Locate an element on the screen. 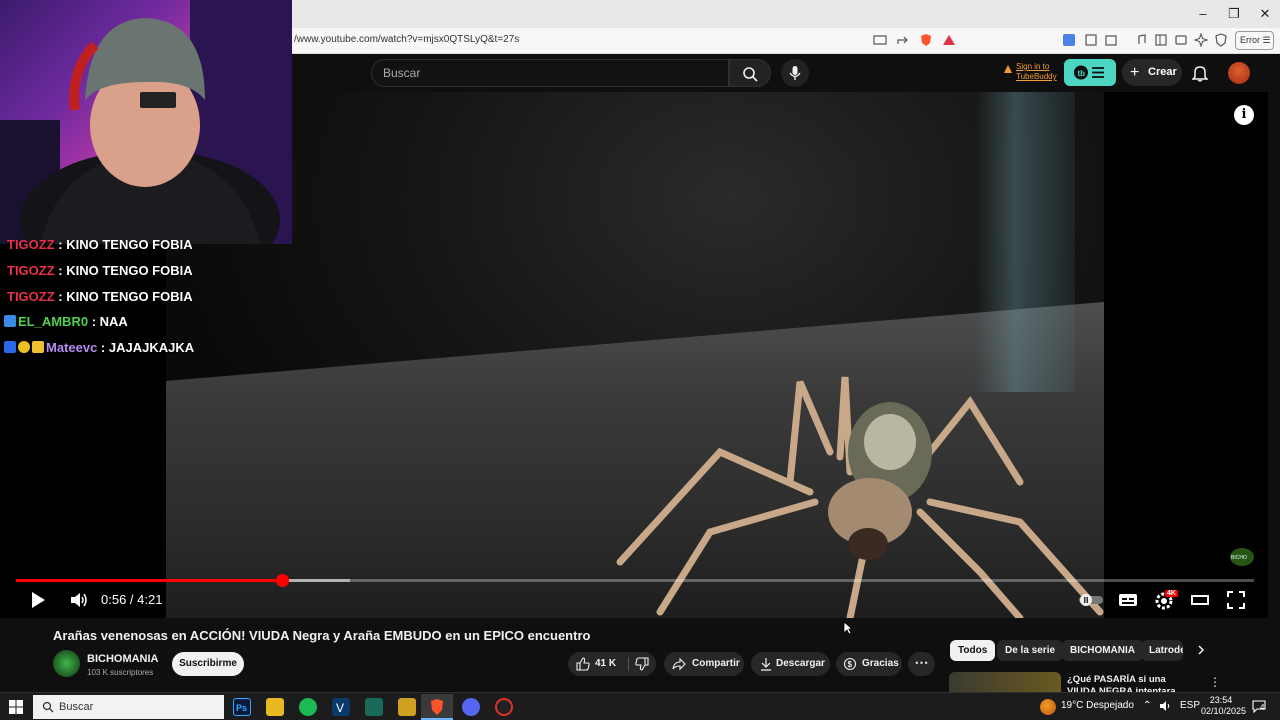 Image resolution: width=1280 pixels, height=720 pixels. like-dislike-group: 41 K is located at coordinates (612, 664).